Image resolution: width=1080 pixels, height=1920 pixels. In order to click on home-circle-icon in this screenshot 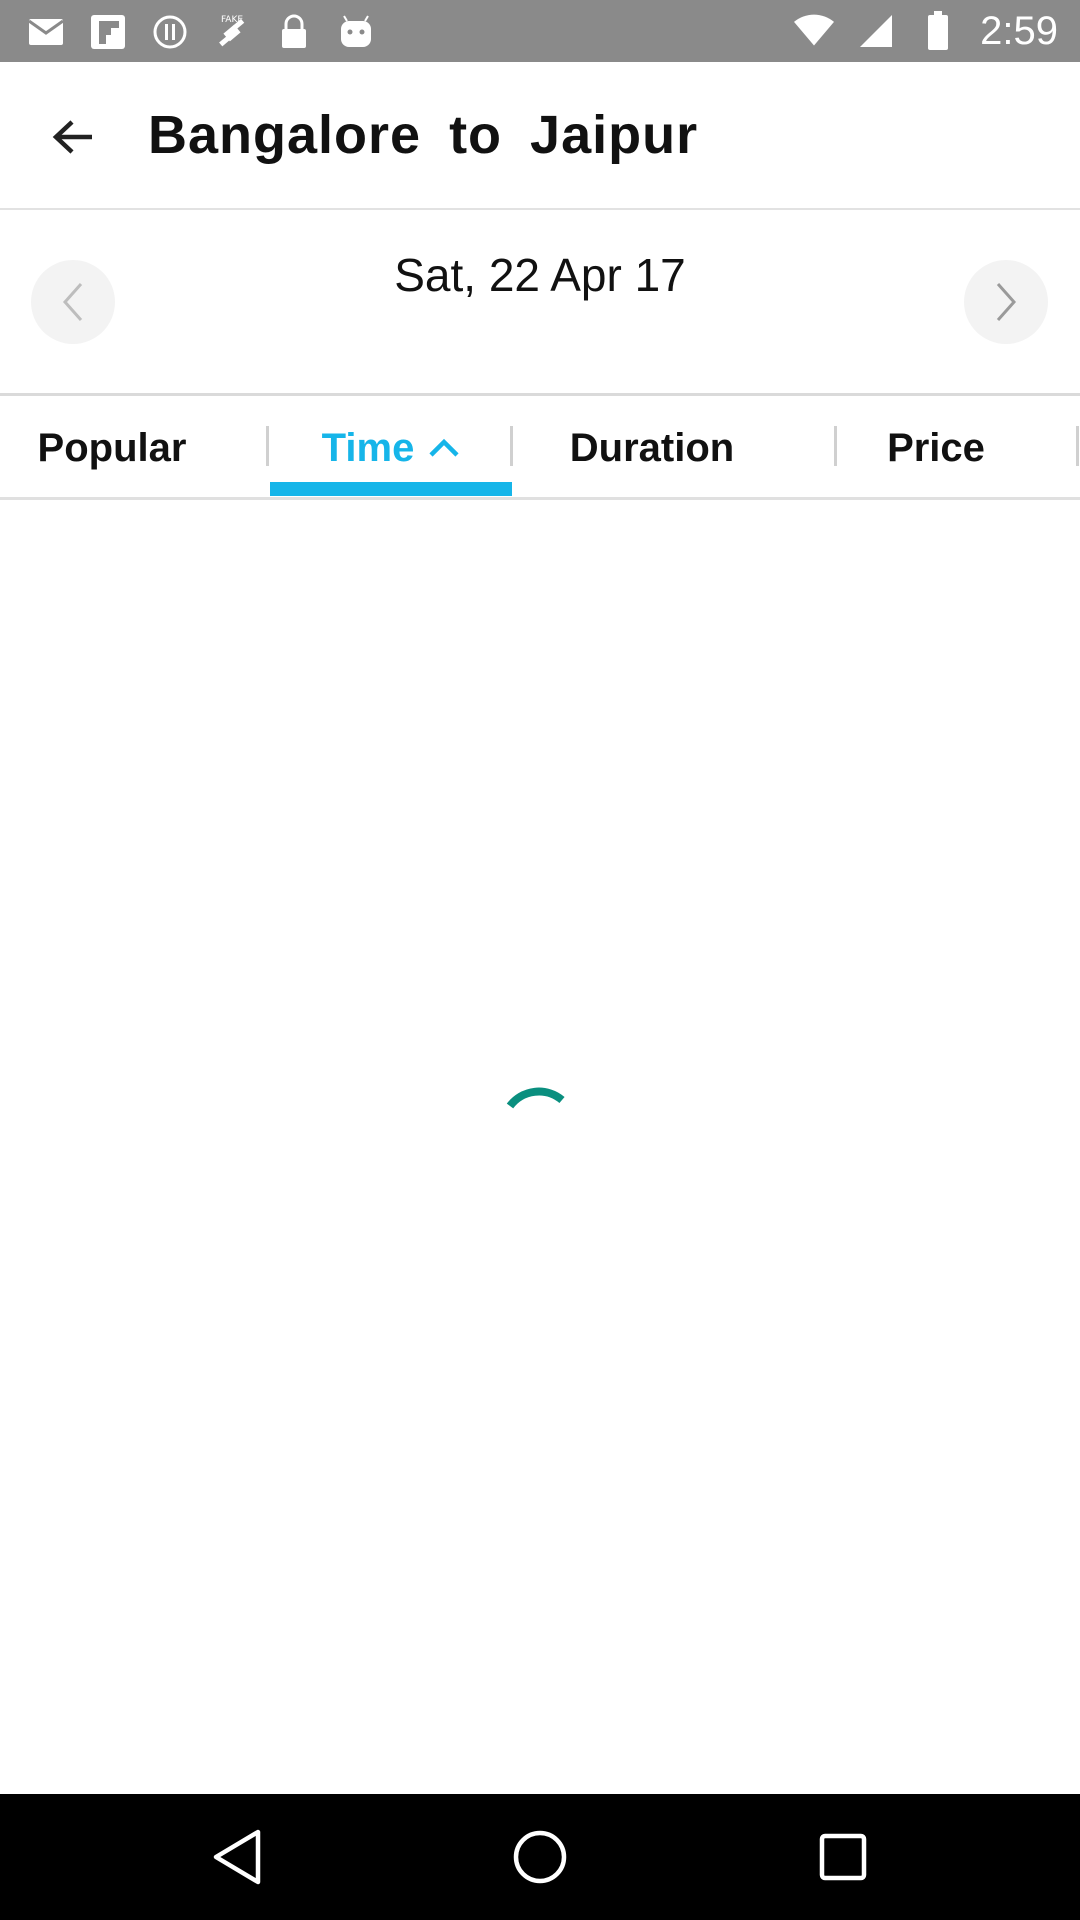, I will do `click(540, 1857)`.